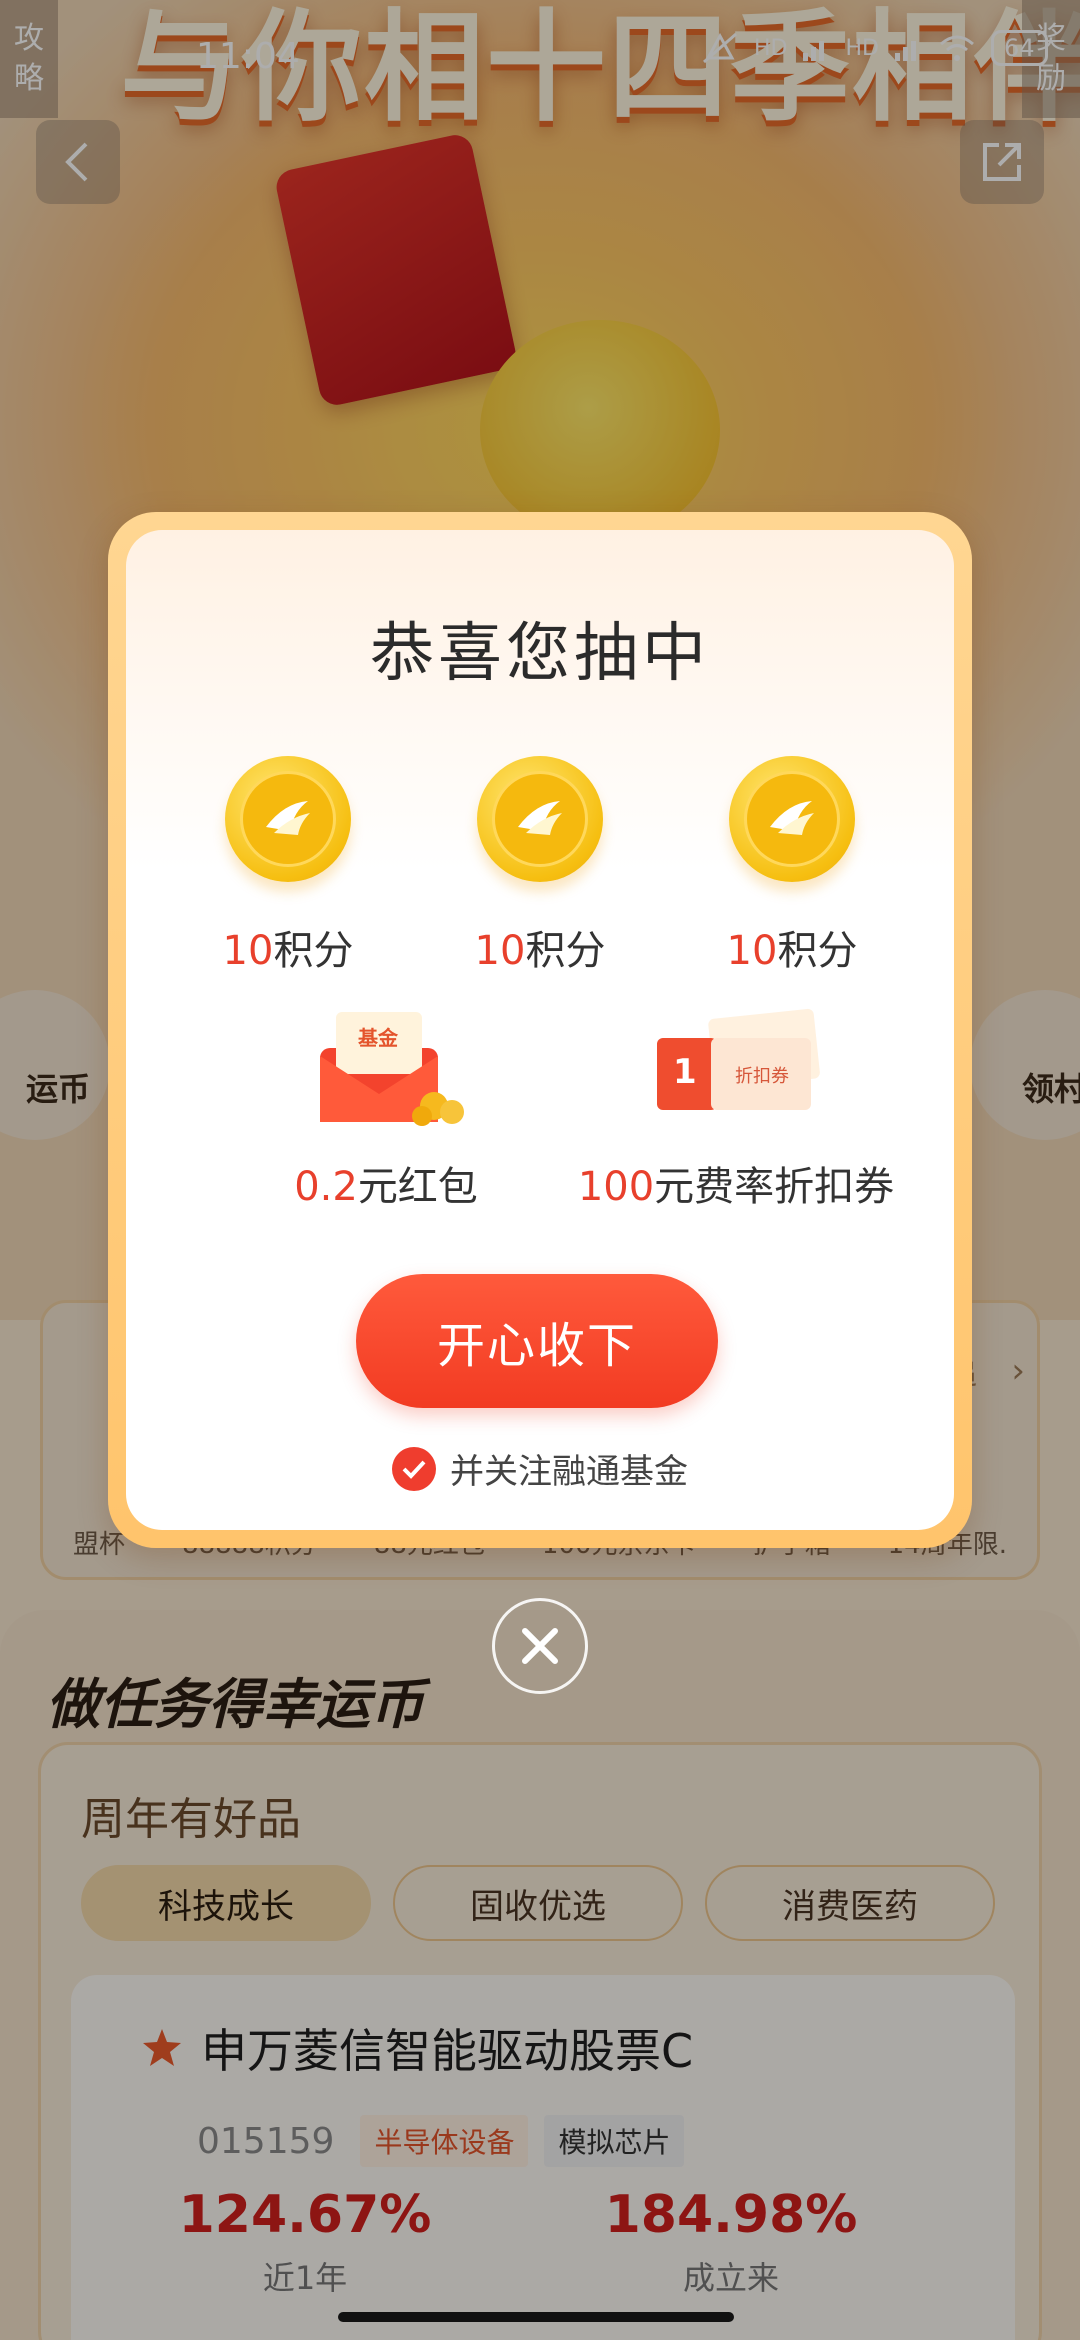  I want to click on follow-fund-option: 并关注融通基金, so click(540, 1468).